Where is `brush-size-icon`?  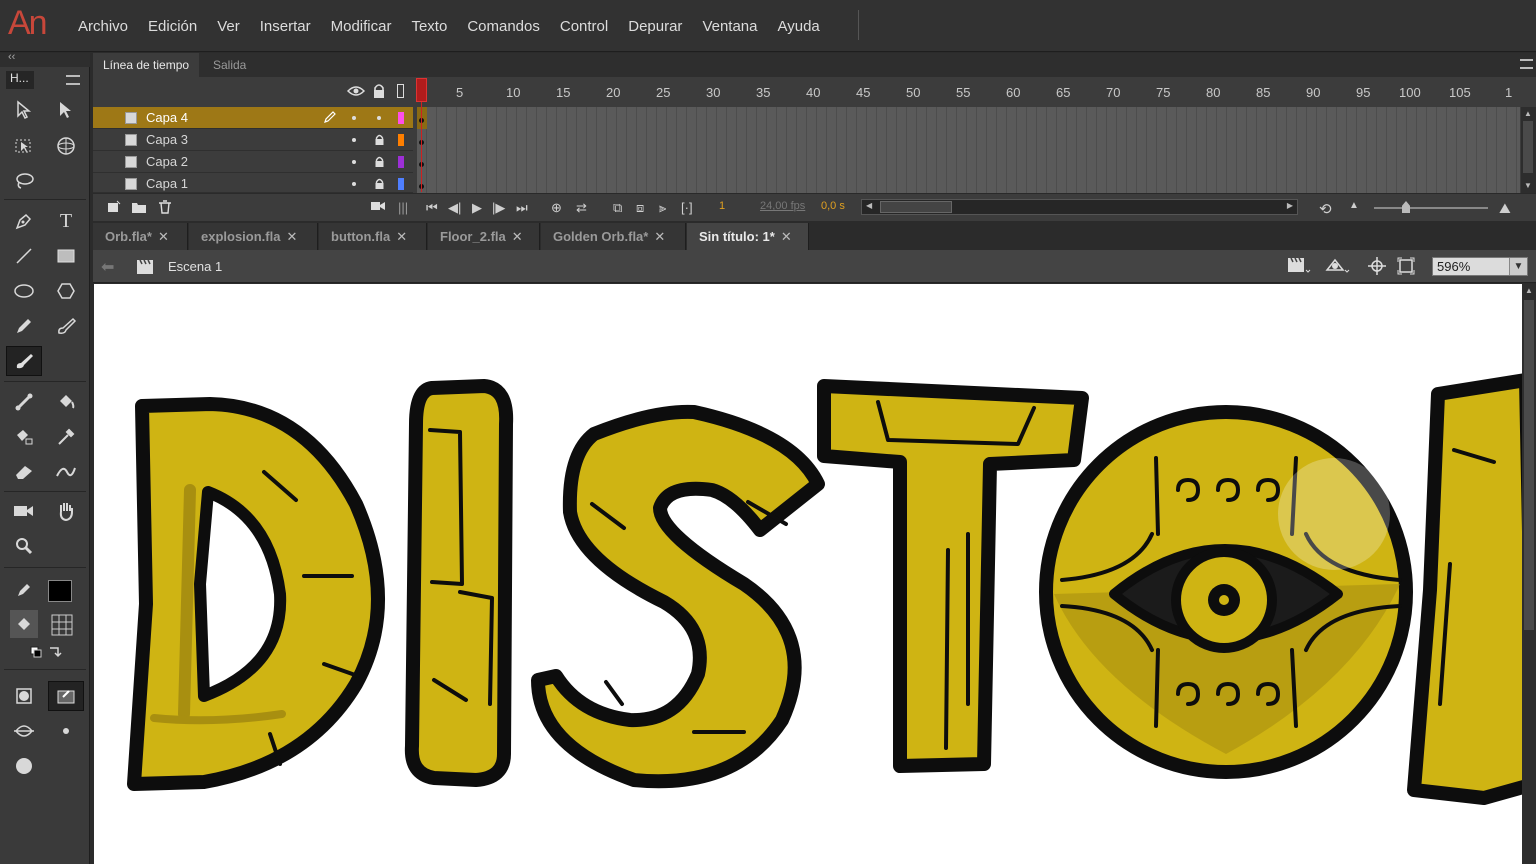 brush-size-icon is located at coordinates (66, 731).